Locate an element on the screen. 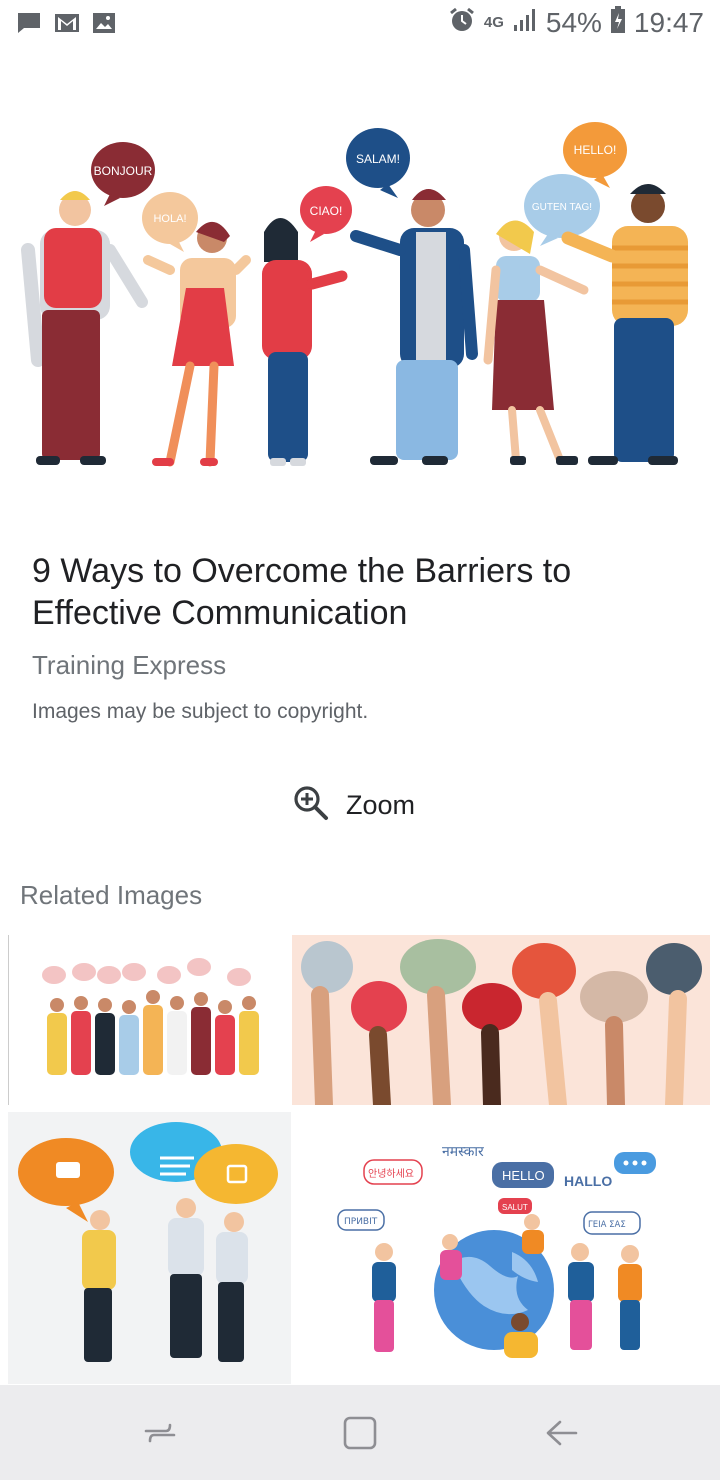 The height and width of the screenshot is (1480, 720). speech-bubble-hola: HOLA! is located at coordinates (170, 222).